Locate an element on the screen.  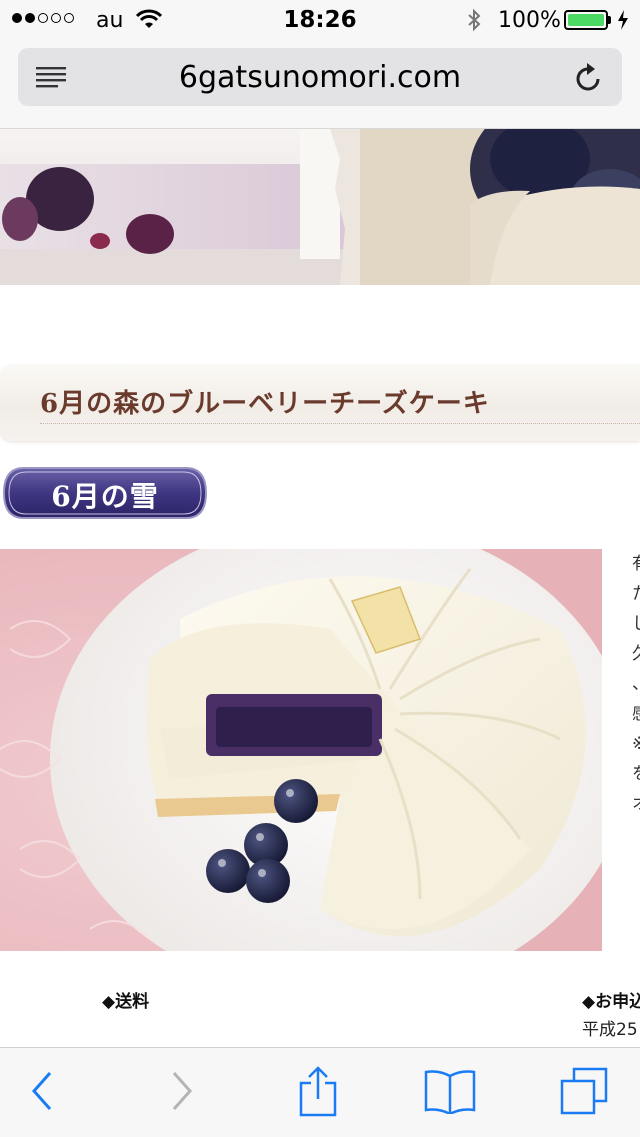
share-icon is located at coordinates (318, 1093).